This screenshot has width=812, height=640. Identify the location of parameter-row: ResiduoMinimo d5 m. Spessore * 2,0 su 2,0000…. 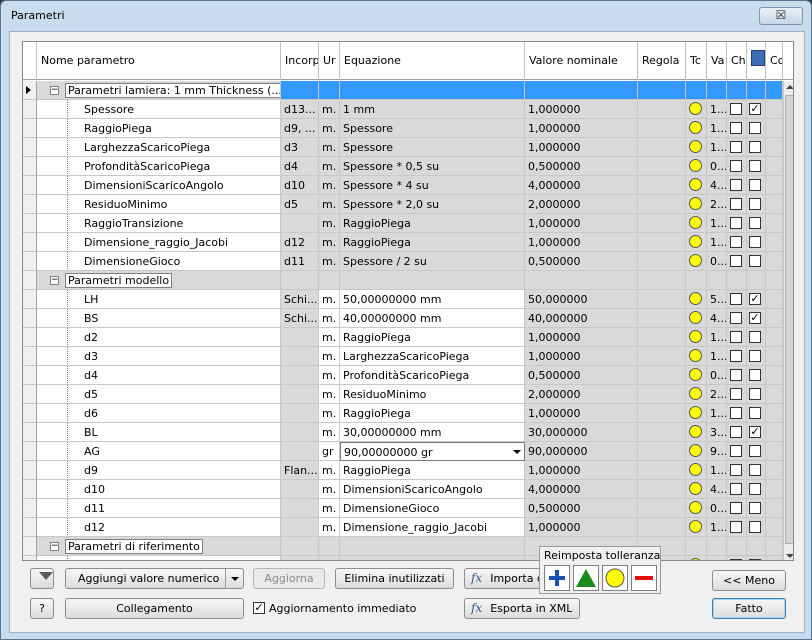
(403, 204).